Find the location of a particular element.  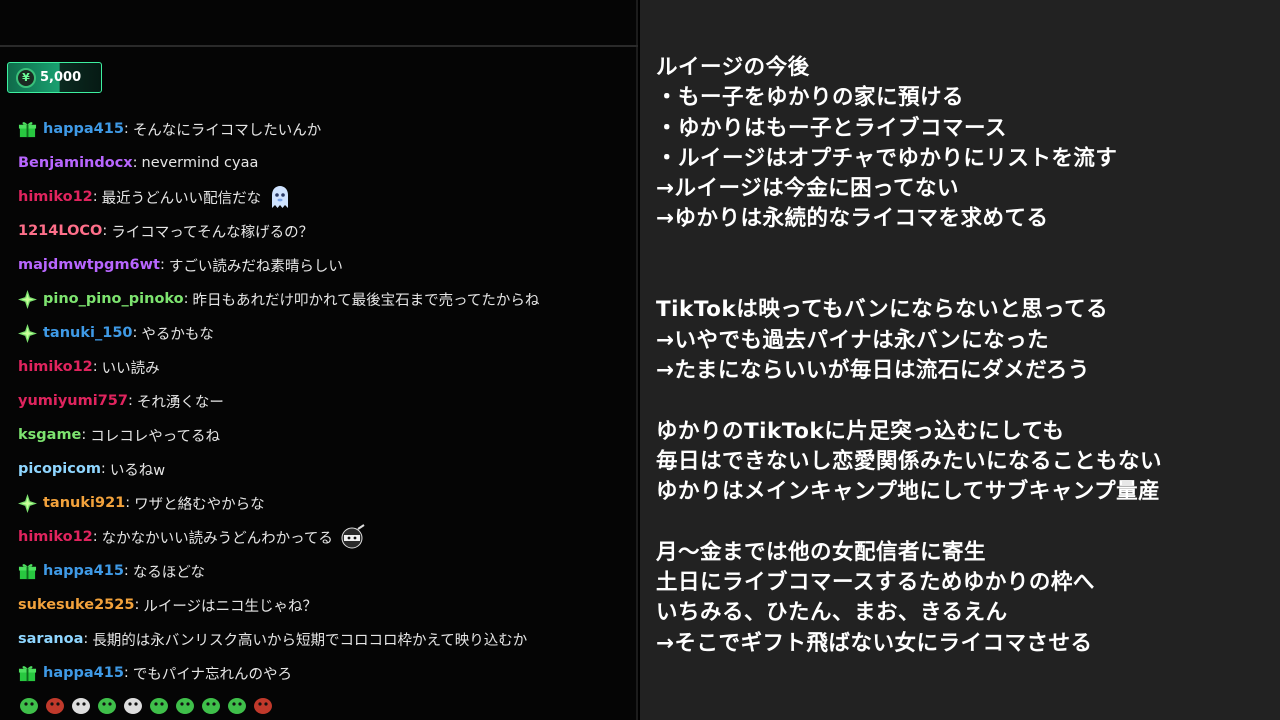

frog-face-emote-icon is located at coordinates (107, 705).